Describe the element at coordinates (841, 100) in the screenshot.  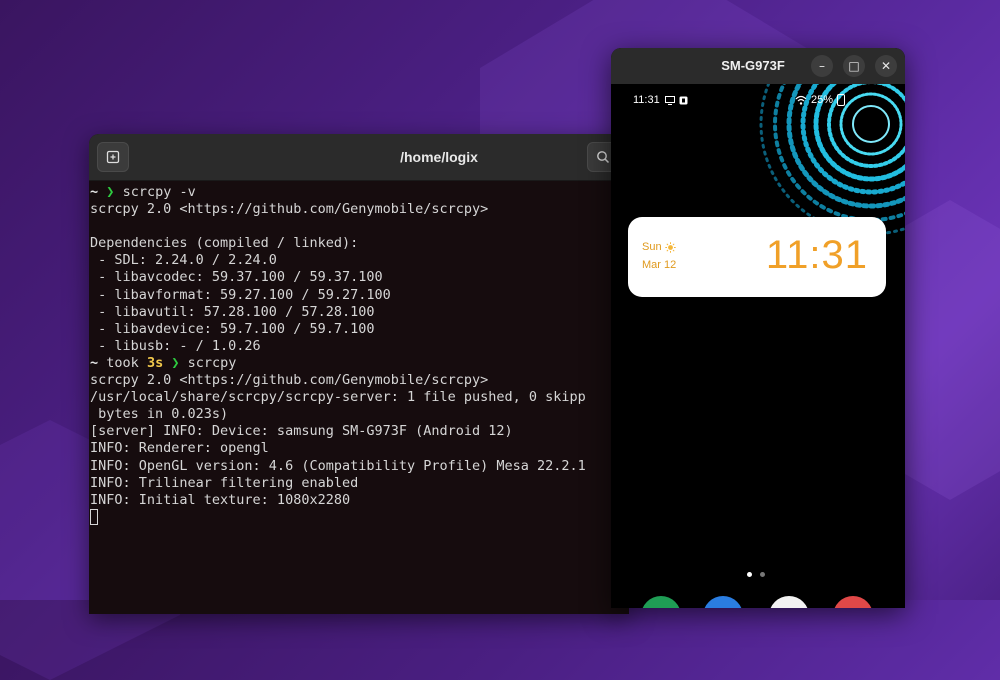
I see `battery-icon` at that location.